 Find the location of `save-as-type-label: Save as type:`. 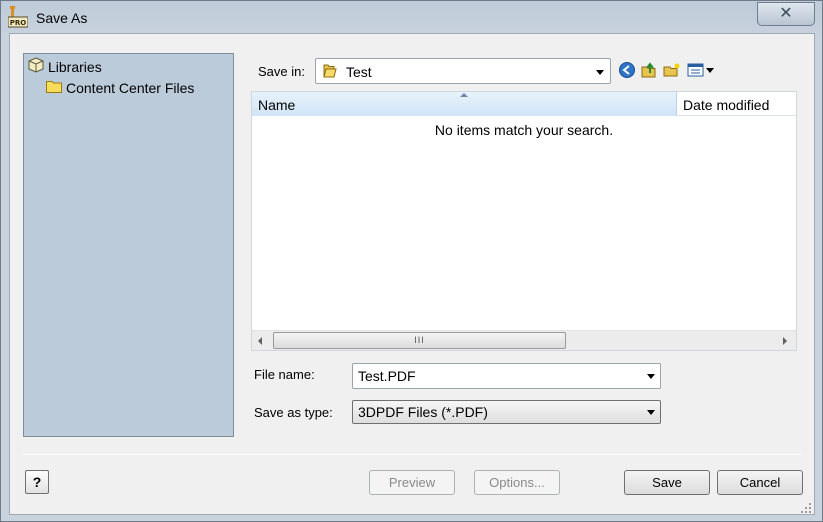

save-as-type-label: Save as type: is located at coordinates (293, 412).